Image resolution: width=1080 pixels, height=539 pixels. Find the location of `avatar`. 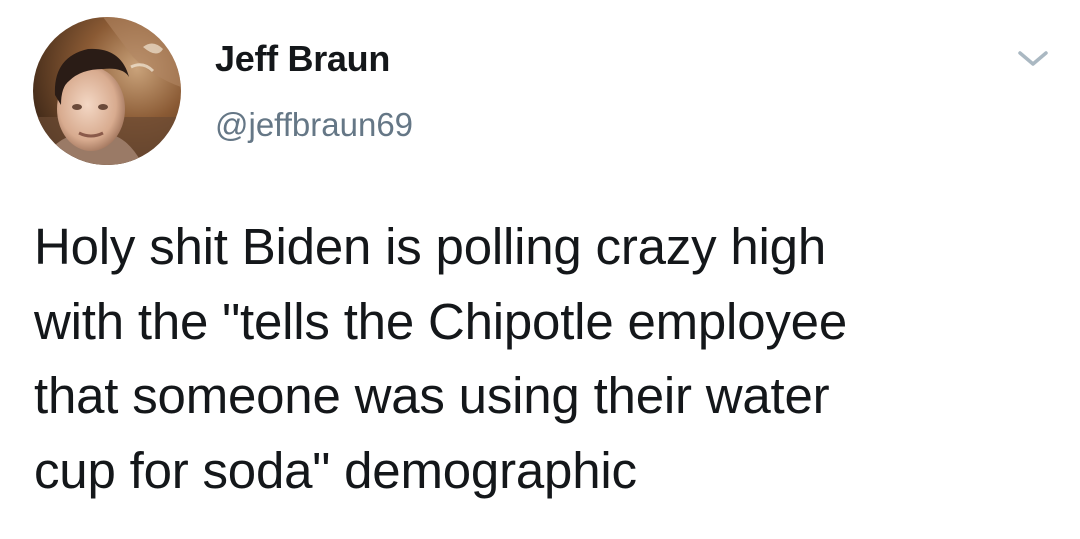

avatar is located at coordinates (107, 91).